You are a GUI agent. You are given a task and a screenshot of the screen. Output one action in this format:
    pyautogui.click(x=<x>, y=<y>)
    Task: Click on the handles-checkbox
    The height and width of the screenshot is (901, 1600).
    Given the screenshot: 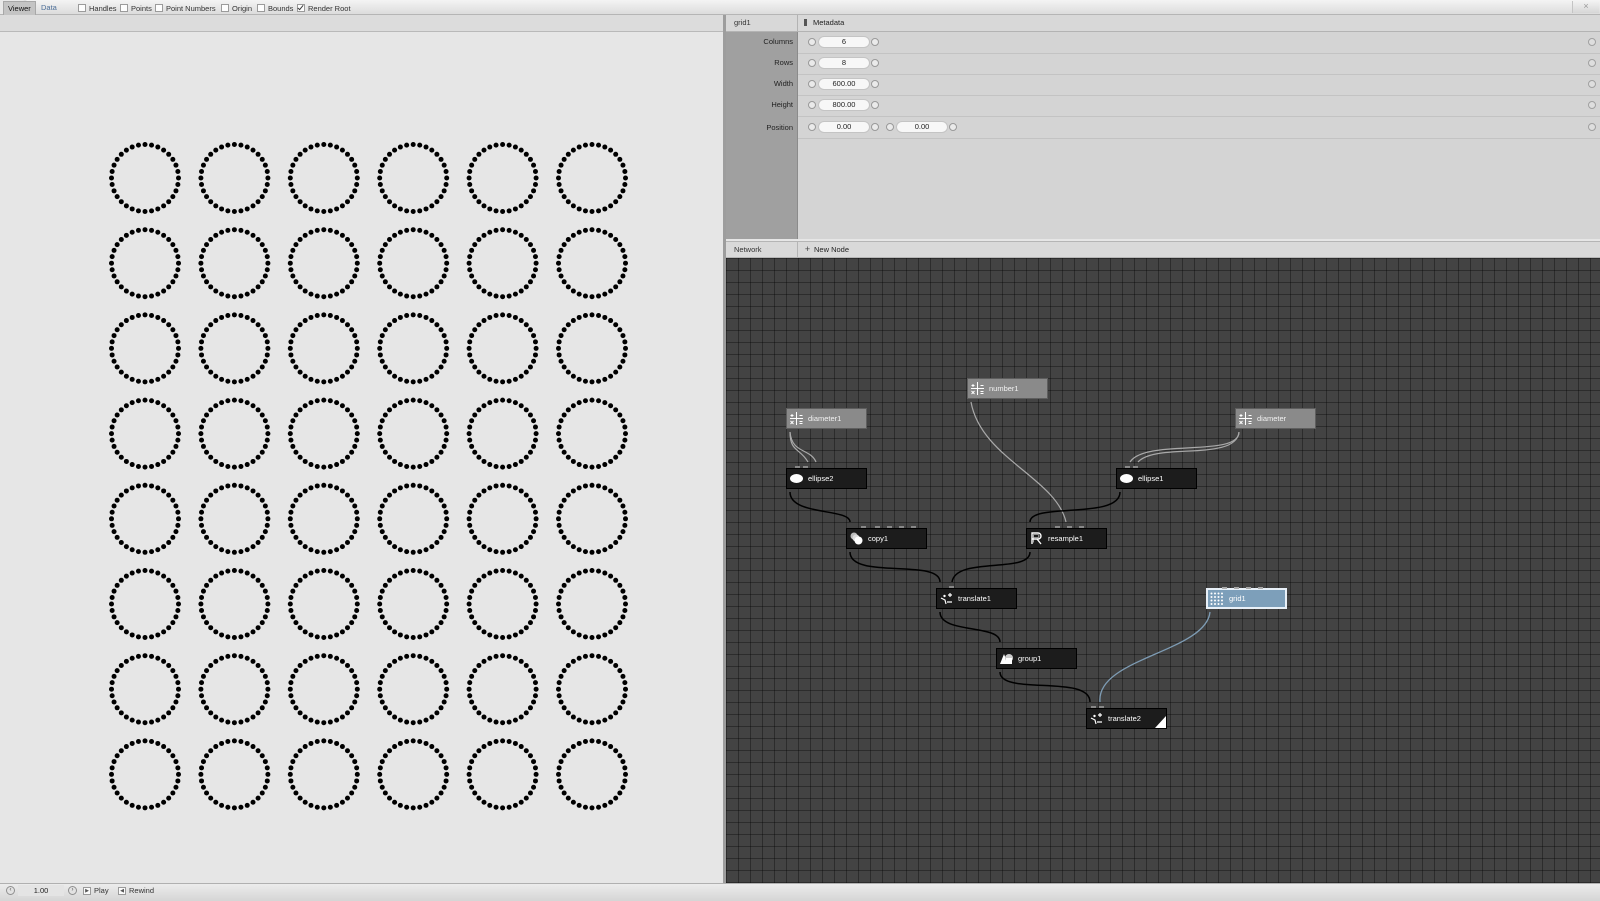 What is the action you would take?
    pyautogui.click(x=82, y=8)
    